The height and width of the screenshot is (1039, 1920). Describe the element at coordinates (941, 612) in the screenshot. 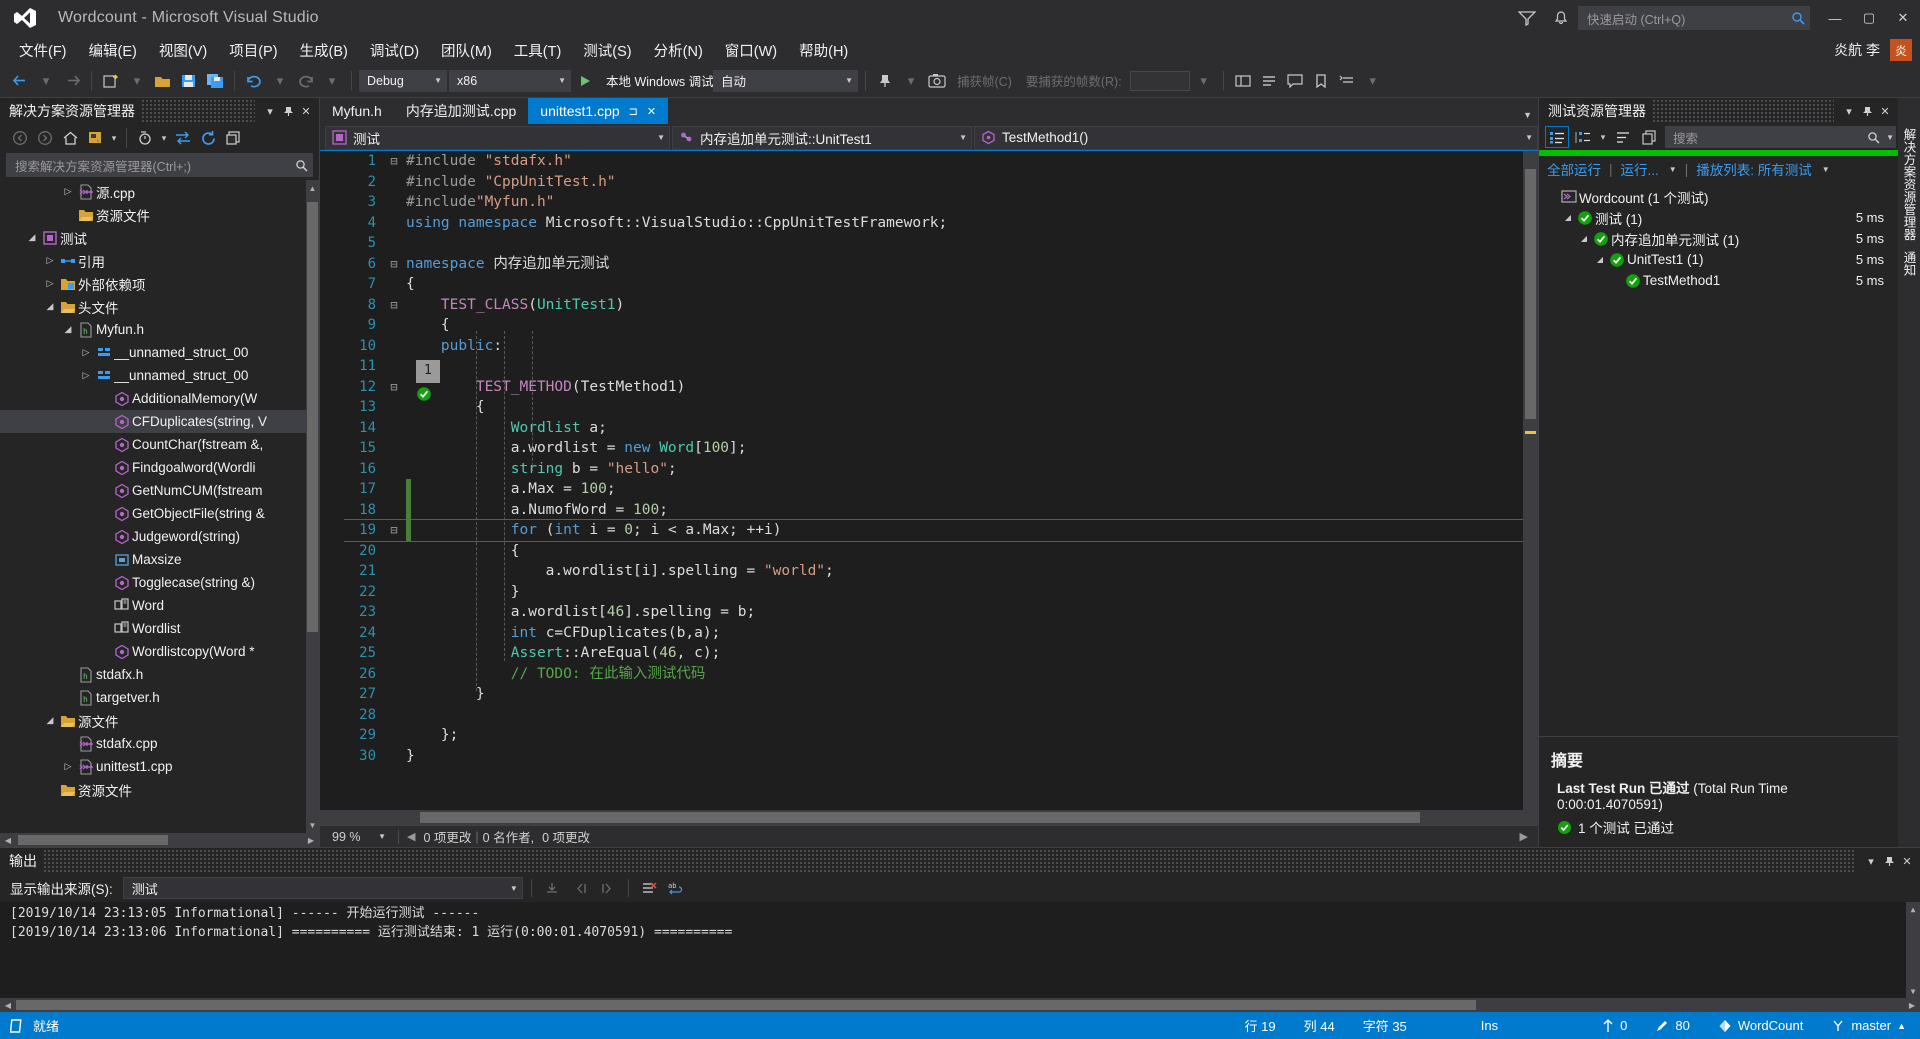

I see `code-line: 23 a.wordlist[46].spelling = b;` at that location.